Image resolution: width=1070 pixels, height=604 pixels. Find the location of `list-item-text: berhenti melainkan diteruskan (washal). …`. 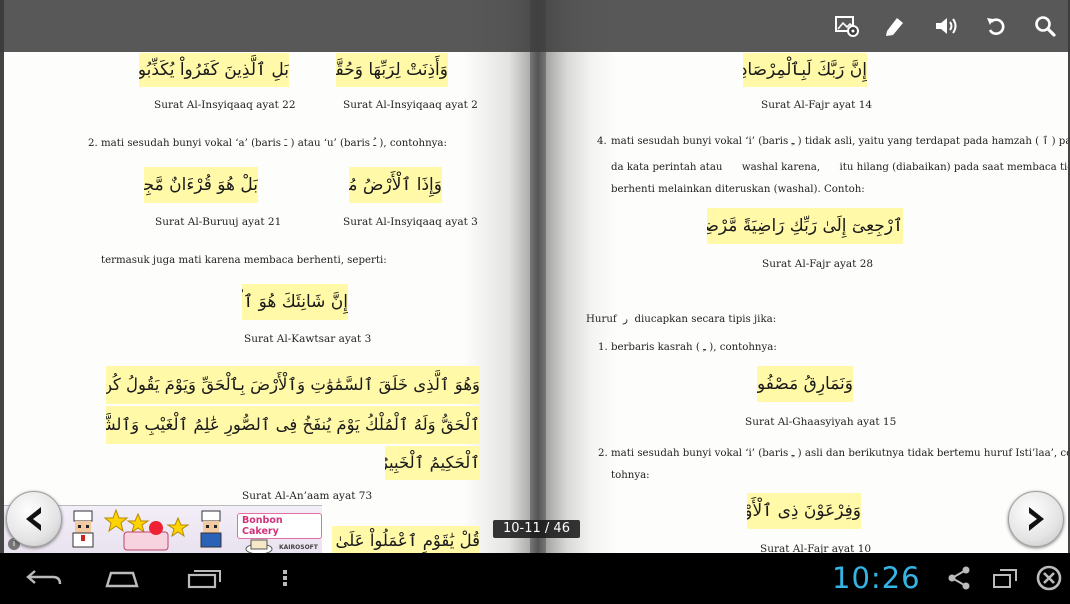

list-item-text: berhenti melainkan diteruskan (washal). … is located at coordinates (738, 189).